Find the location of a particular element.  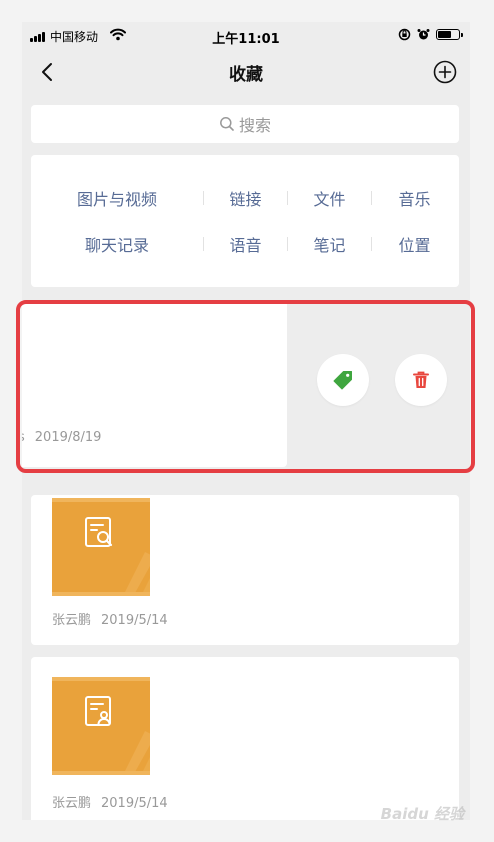

category-links: 链接 is located at coordinates (245, 198).